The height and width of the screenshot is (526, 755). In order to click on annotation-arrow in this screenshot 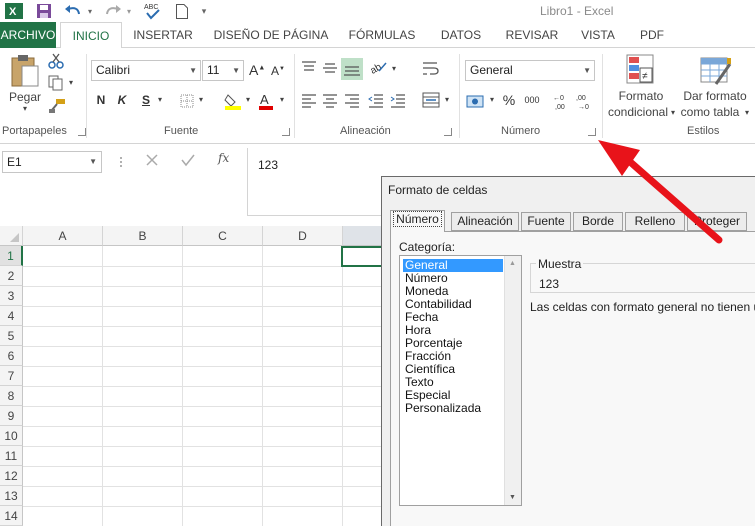, I will do `click(660, 192)`.